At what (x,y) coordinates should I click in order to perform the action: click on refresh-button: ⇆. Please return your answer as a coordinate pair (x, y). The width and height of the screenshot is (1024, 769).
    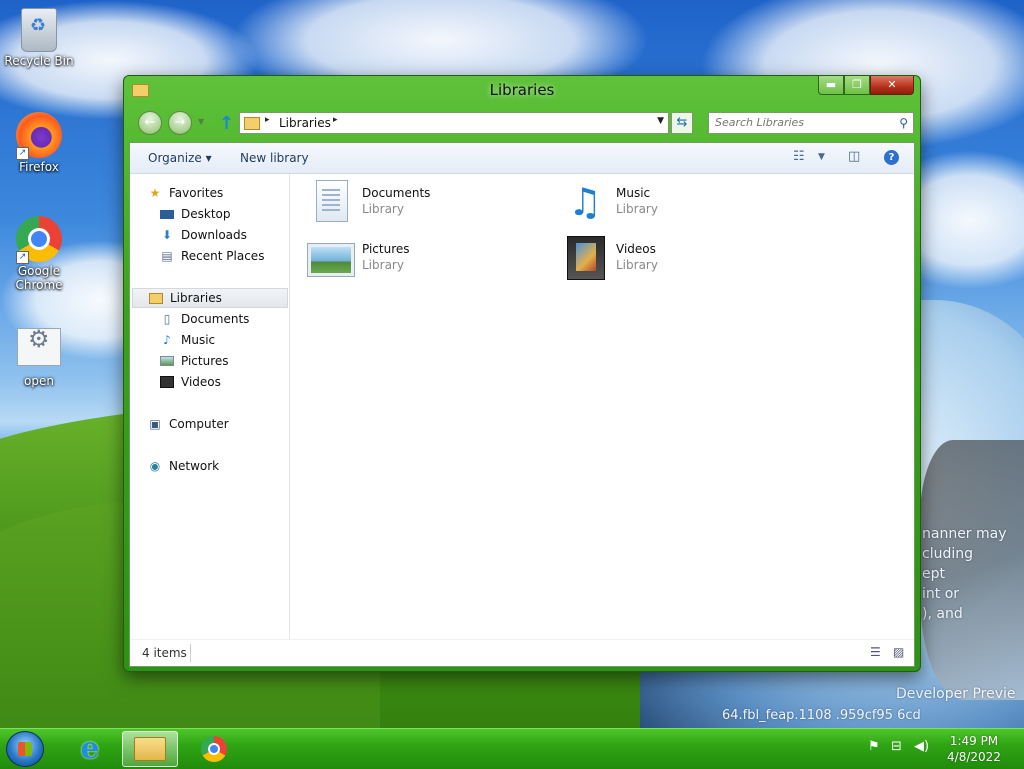
    Looking at the image, I should click on (682, 123).